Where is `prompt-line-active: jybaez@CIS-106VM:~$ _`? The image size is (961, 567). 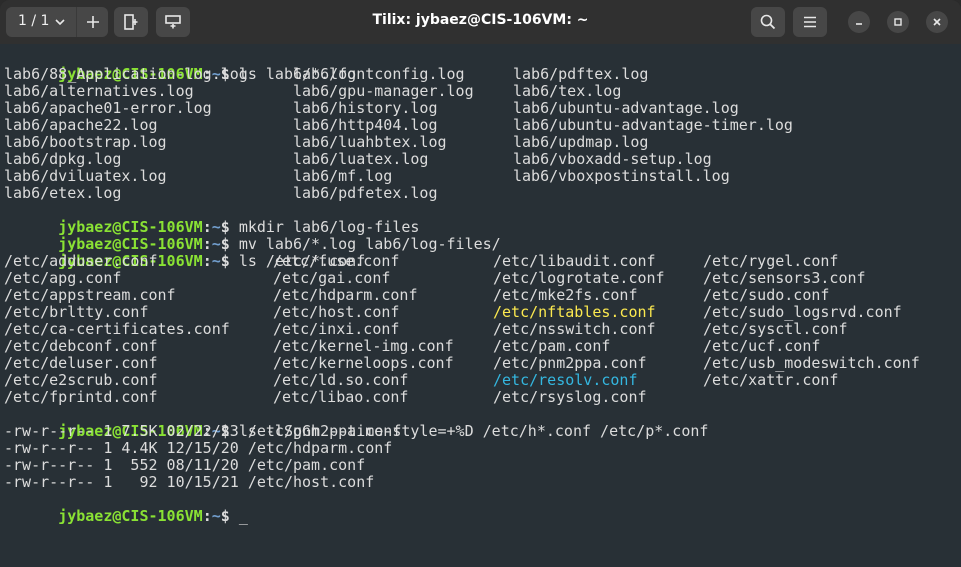
prompt-line-active: jybaez@CIS-106VM:~$ _ is located at coordinates (126, 508).